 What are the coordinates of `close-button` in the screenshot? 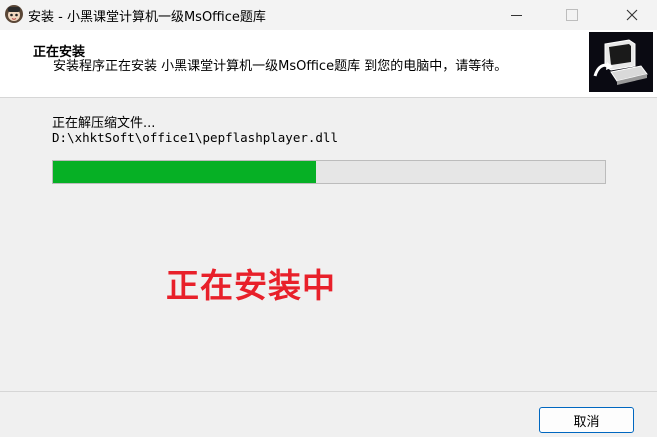 It's located at (632, 15).